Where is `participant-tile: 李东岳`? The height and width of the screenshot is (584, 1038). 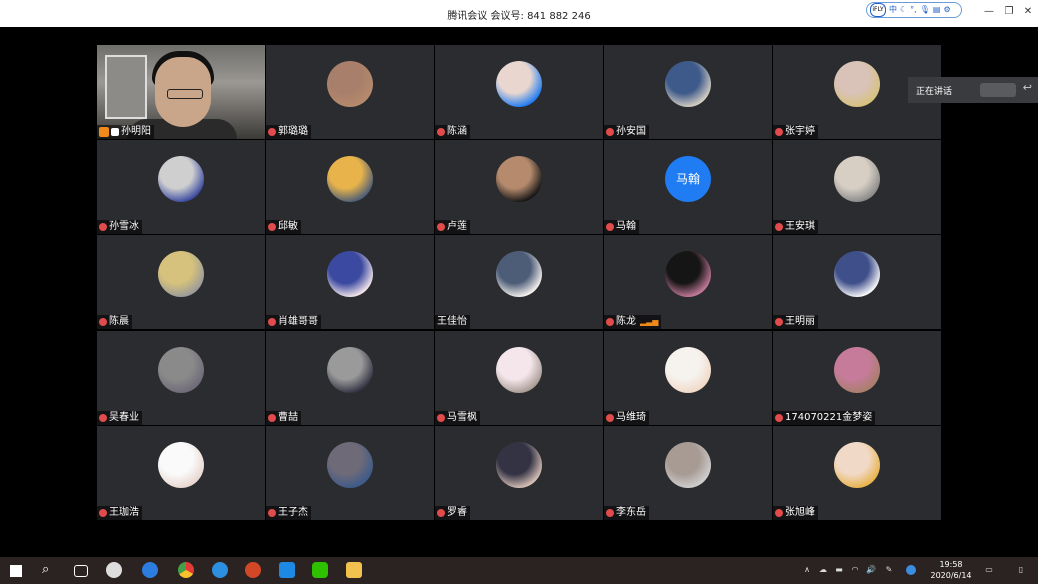 participant-tile: 李东岳 is located at coordinates (688, 472).